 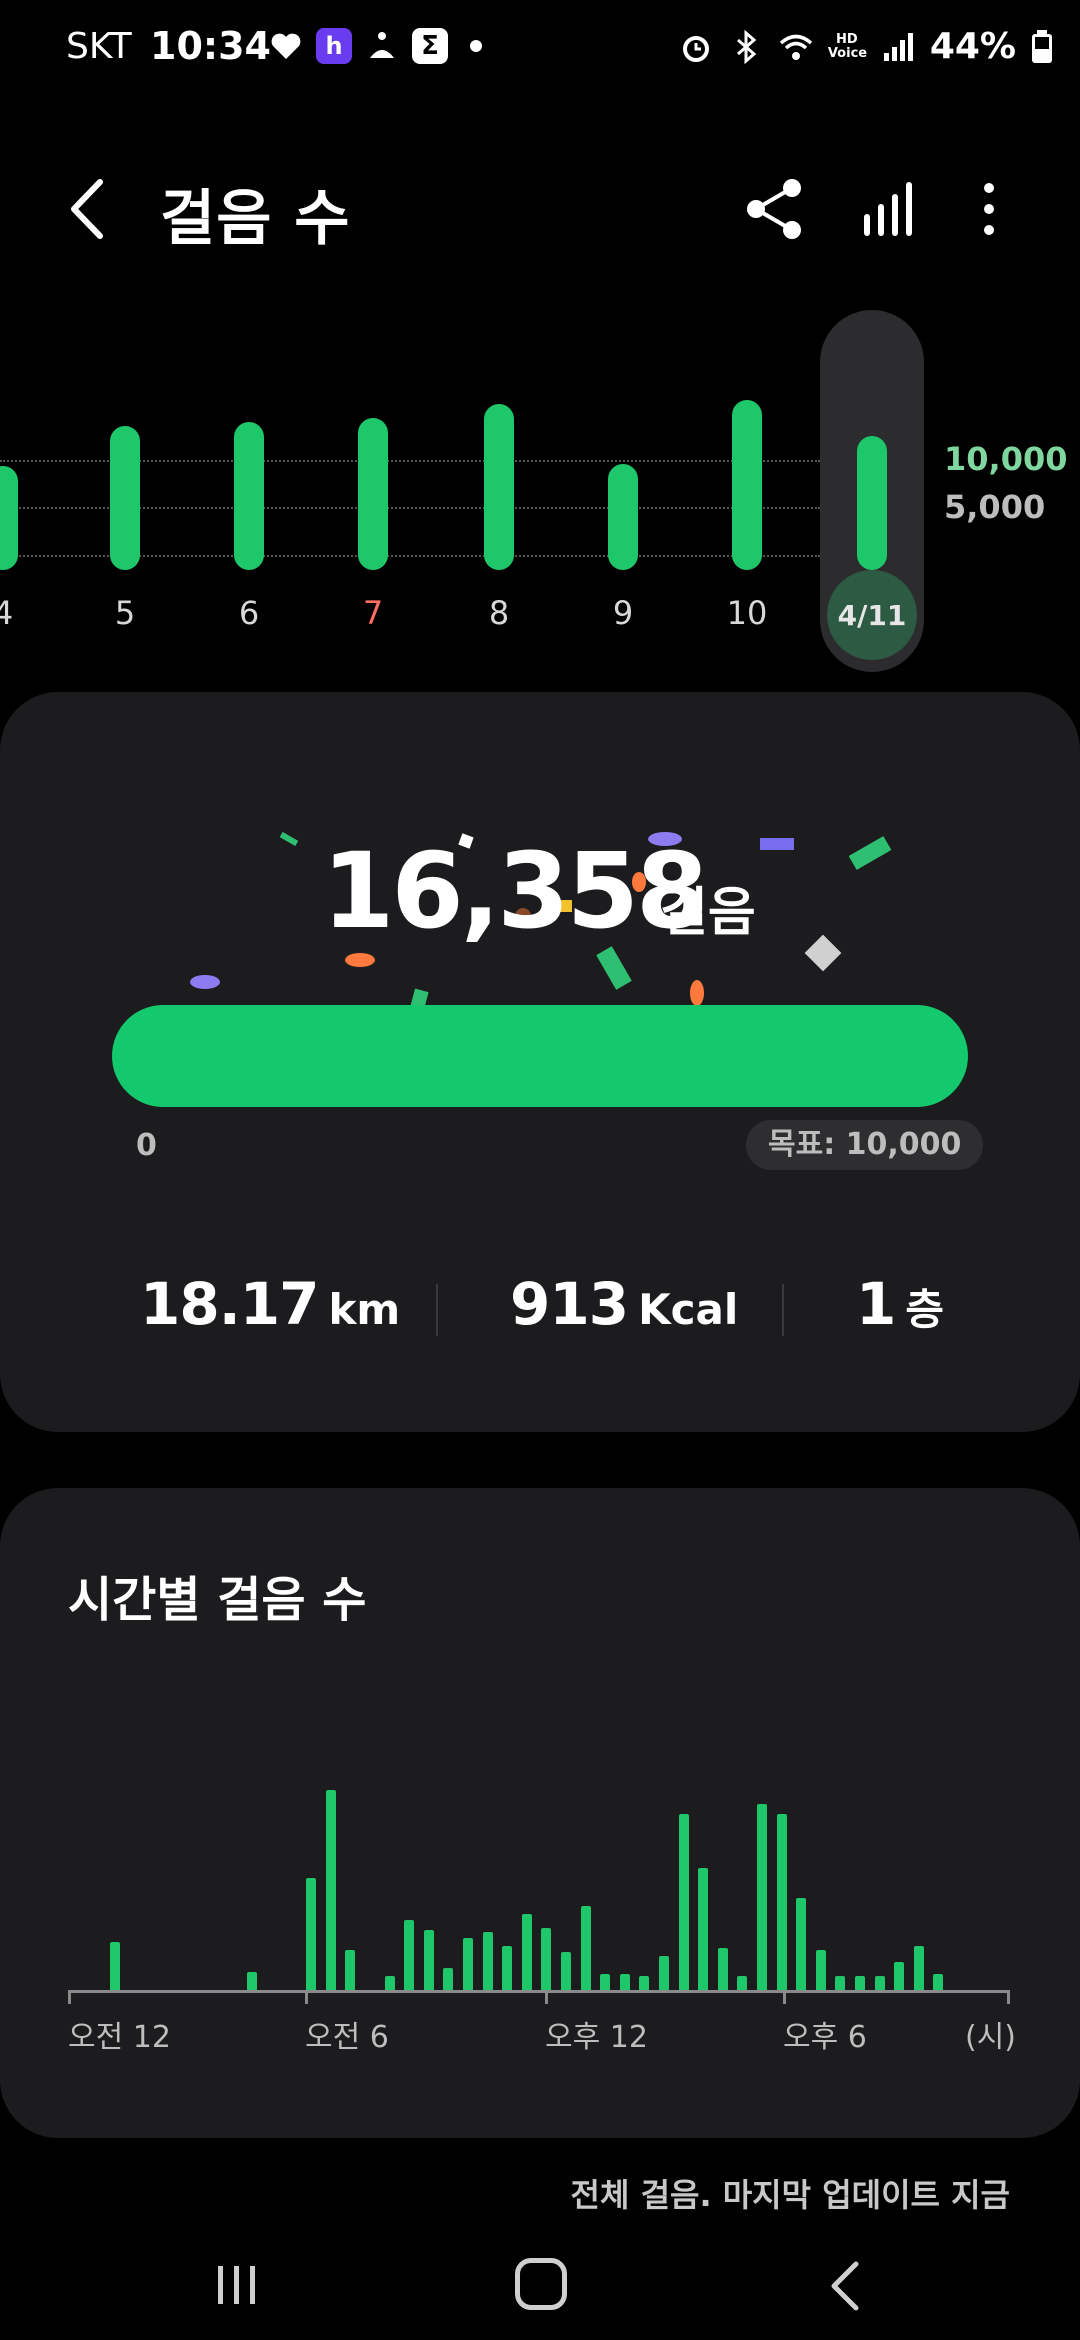 I want to click on wifi-icon, so click(x=795, y=47).